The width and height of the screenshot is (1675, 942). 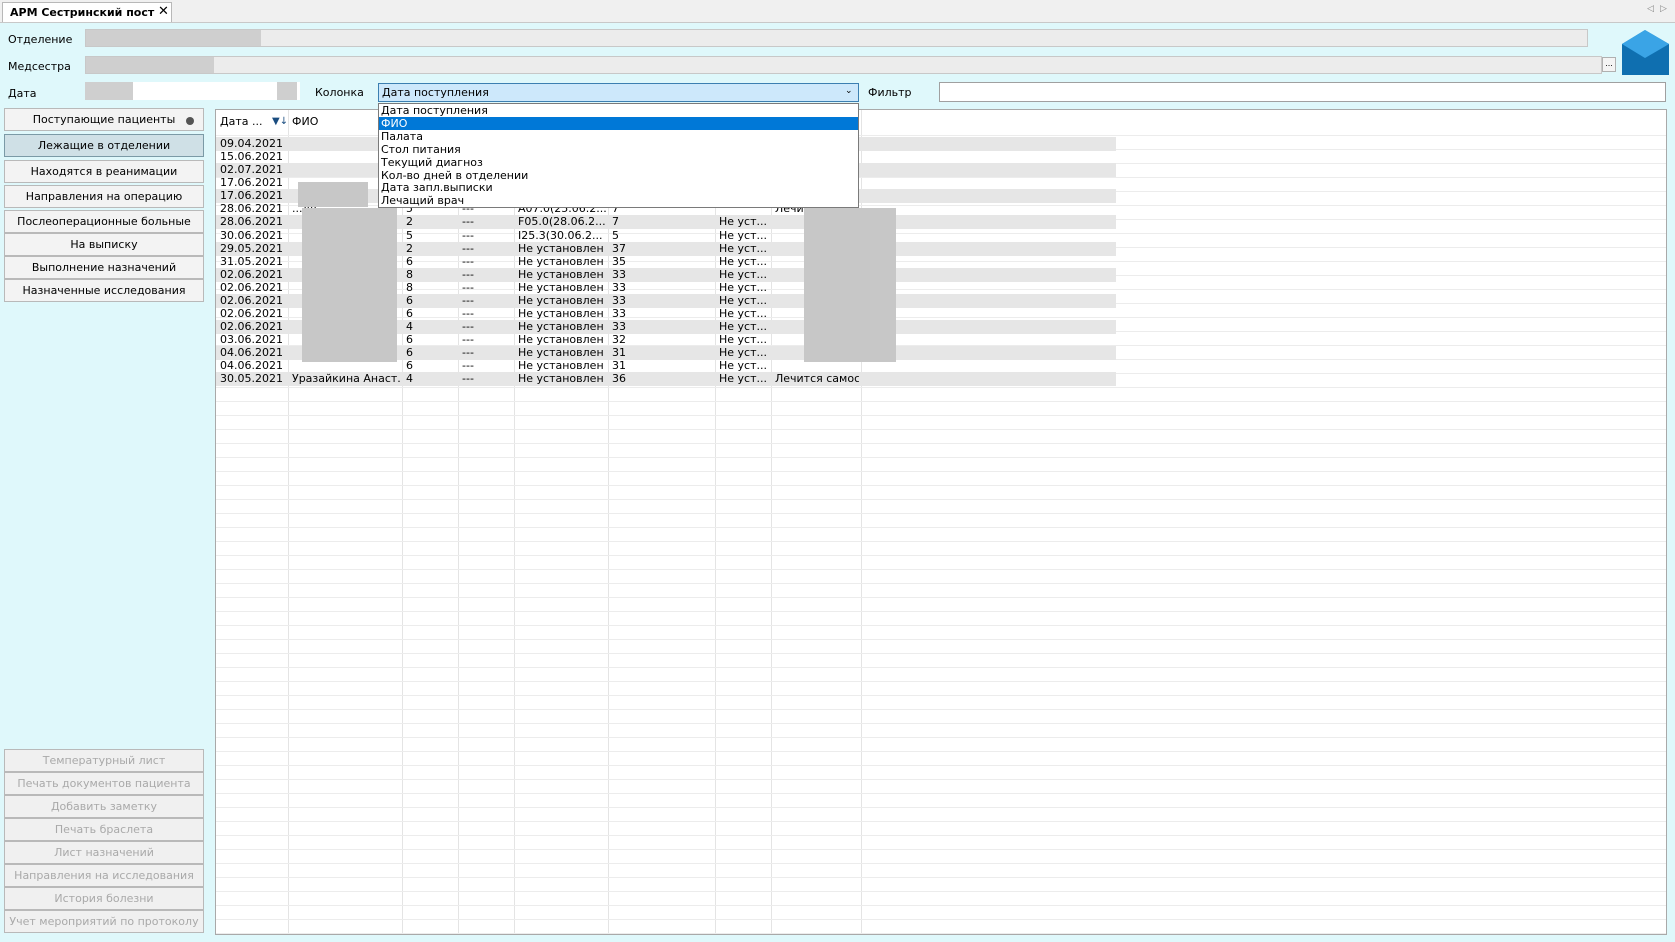 I want to click on table-cell: 29.05.2021, so click(x=251, y=248).